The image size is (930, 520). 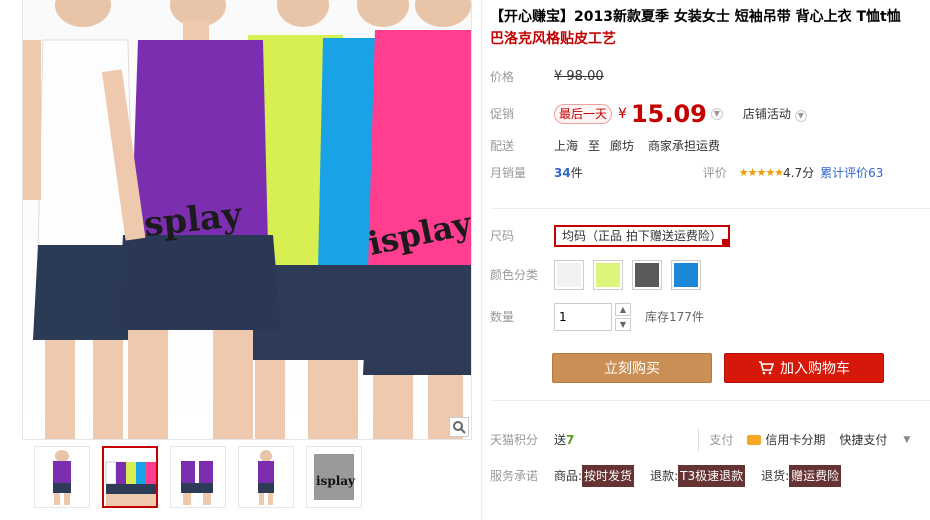 What do you see at coordinates (583, 114) in the screenshot?
I see `promo-tag: 最后一天` at bounding box center [583, 114].